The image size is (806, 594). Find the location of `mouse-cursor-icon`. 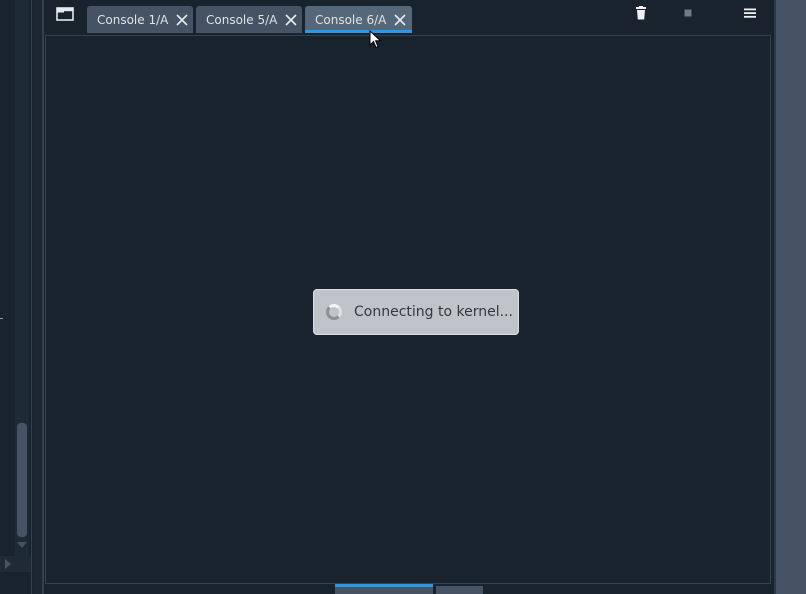

mouse-cursor-icon is located at coordinates (375, 39).